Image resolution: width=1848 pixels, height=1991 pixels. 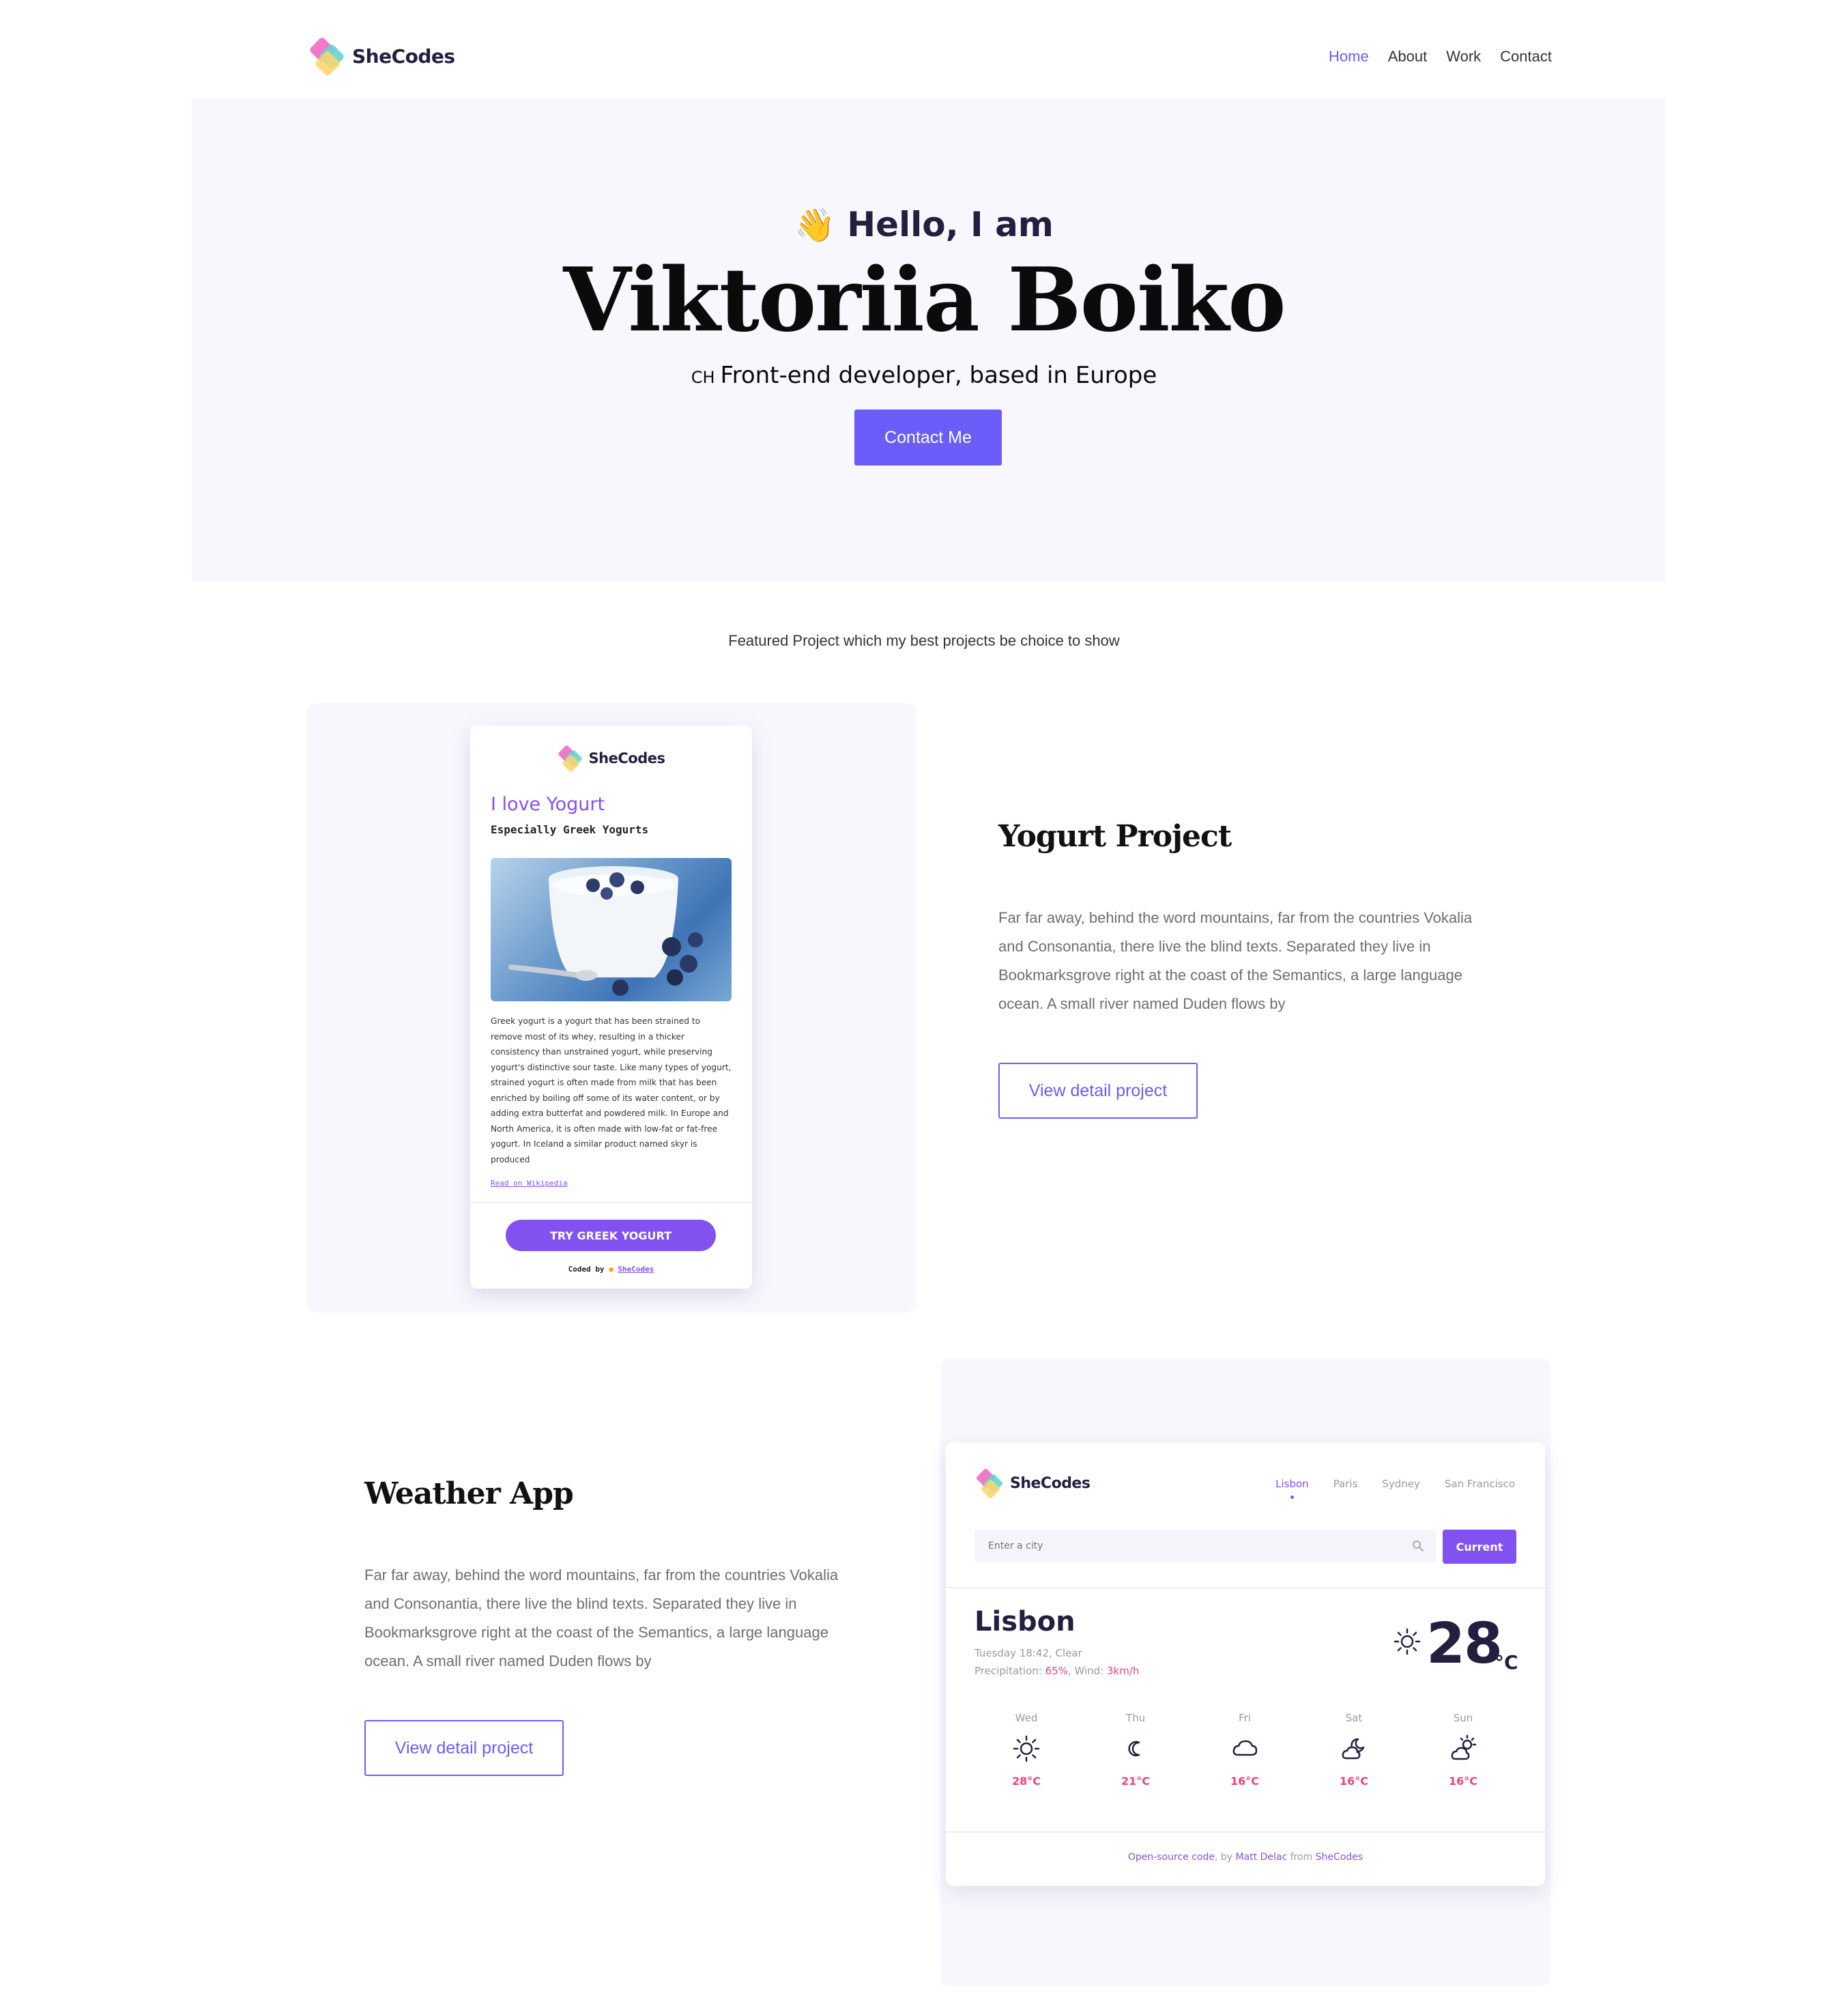 I want to click on forecast-temp: 21°C, so click(x=1135, y=1781).